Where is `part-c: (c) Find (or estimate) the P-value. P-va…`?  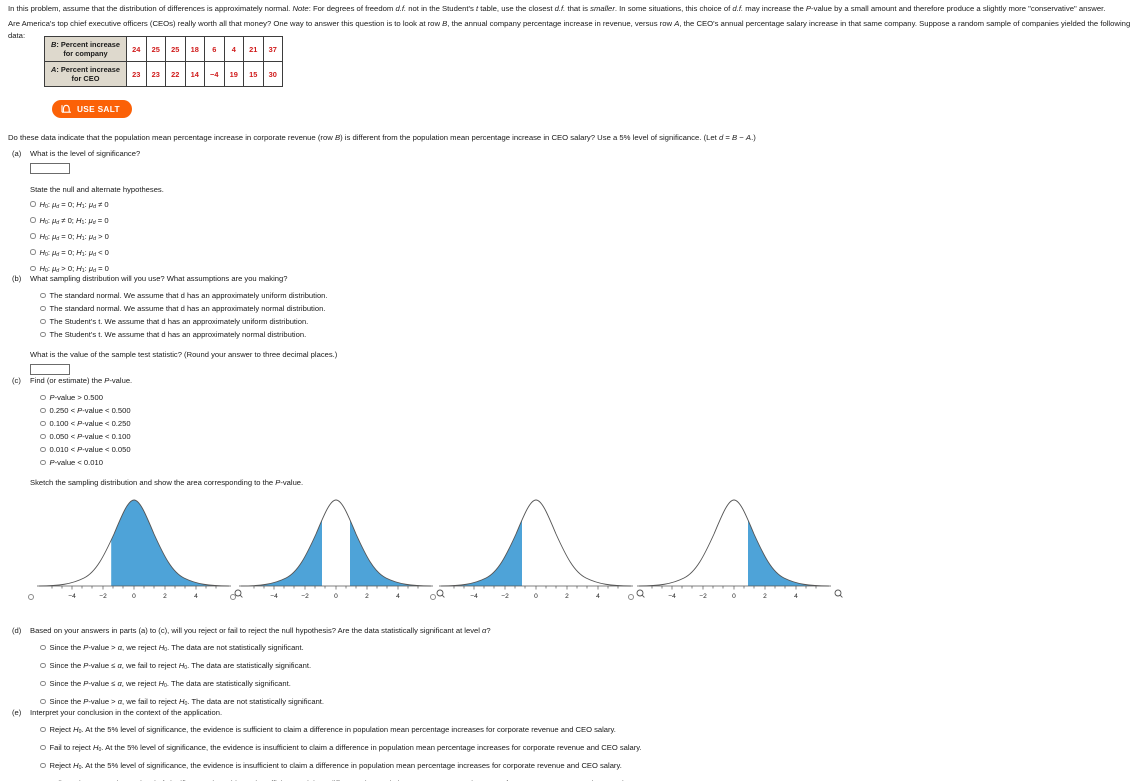
part-c: (c) Find (or estimate) the P-value. P-va… is located at coordinates (312, 431).